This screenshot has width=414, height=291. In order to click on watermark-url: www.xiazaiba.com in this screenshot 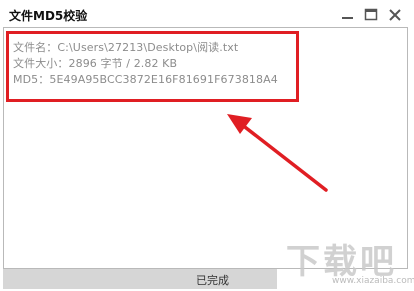, I will do `click(373, 281)`.